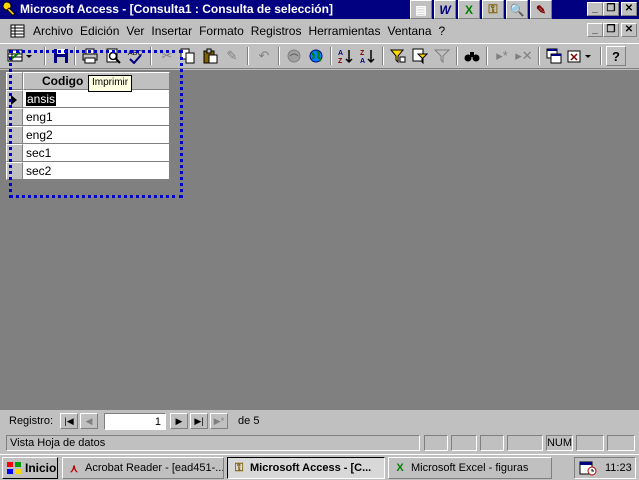  What do you see at coordinates (595, 9) in the screenshot?
I see `minimize-button: _` at bounding box center [595, 9].